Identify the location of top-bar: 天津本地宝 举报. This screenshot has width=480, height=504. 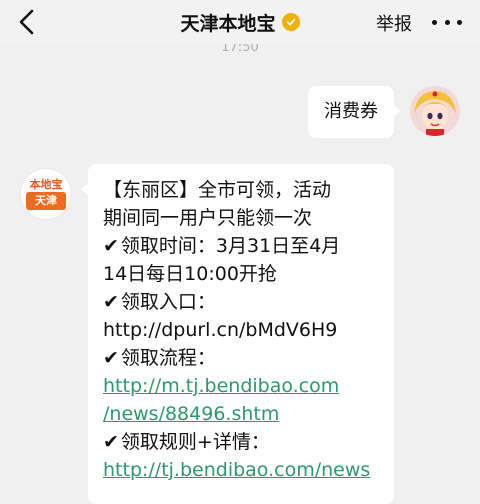
(240, 22).